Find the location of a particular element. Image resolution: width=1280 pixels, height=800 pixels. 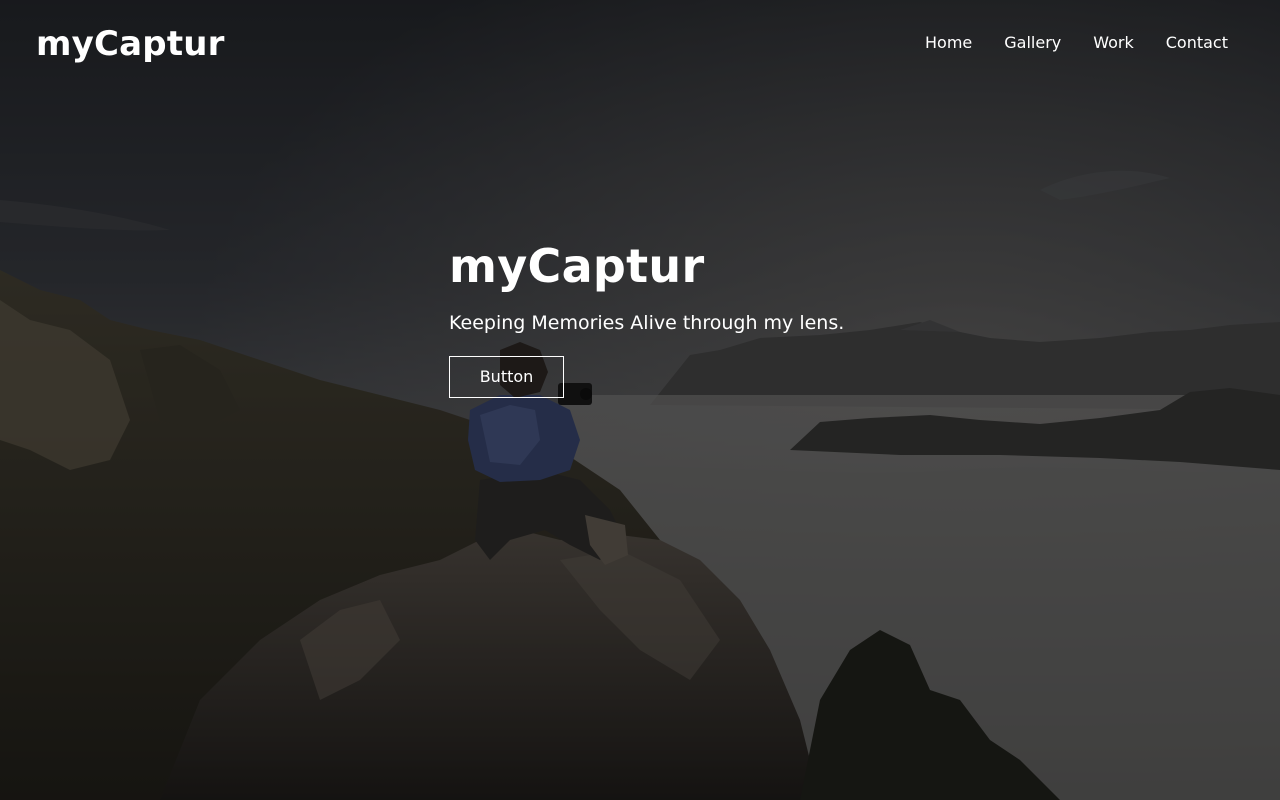

brand-logo-link: myCaptur is located at coordinates (130, 44).